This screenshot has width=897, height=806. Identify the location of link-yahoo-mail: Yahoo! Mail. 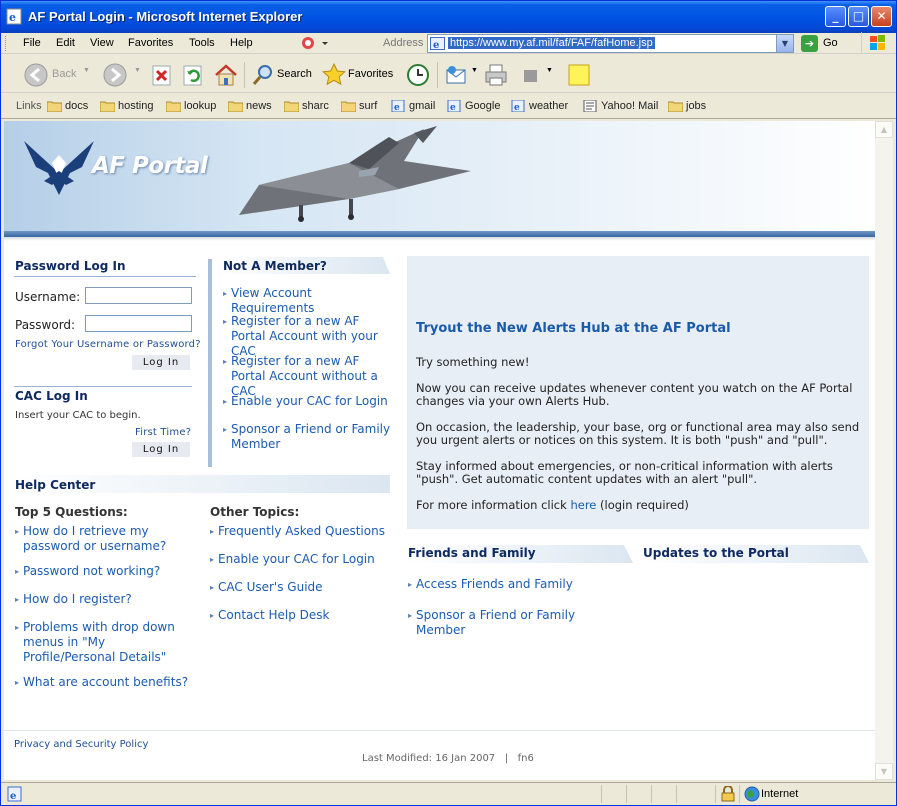
(621, 106).